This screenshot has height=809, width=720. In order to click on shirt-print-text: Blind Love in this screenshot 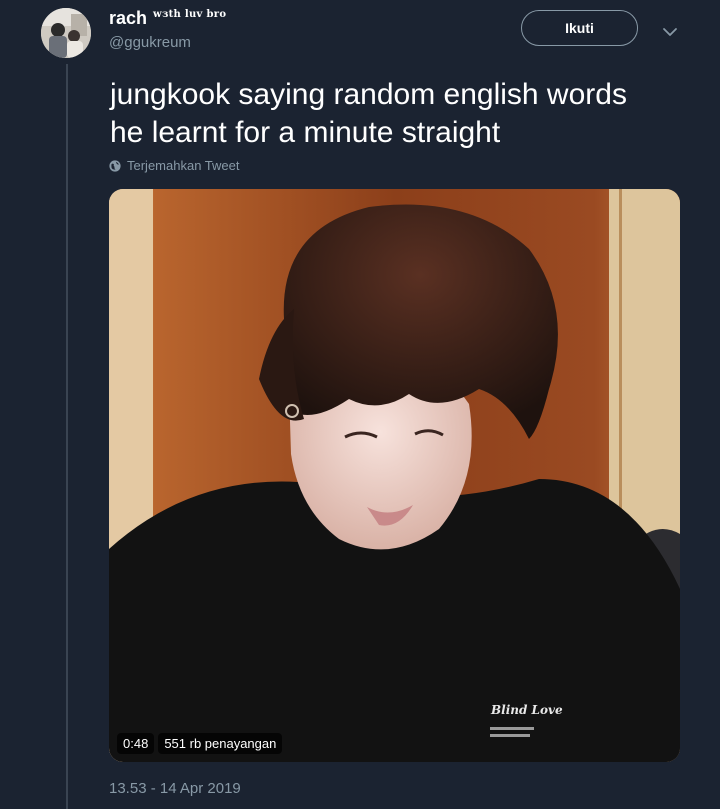, I will do `click(526, 710)`.